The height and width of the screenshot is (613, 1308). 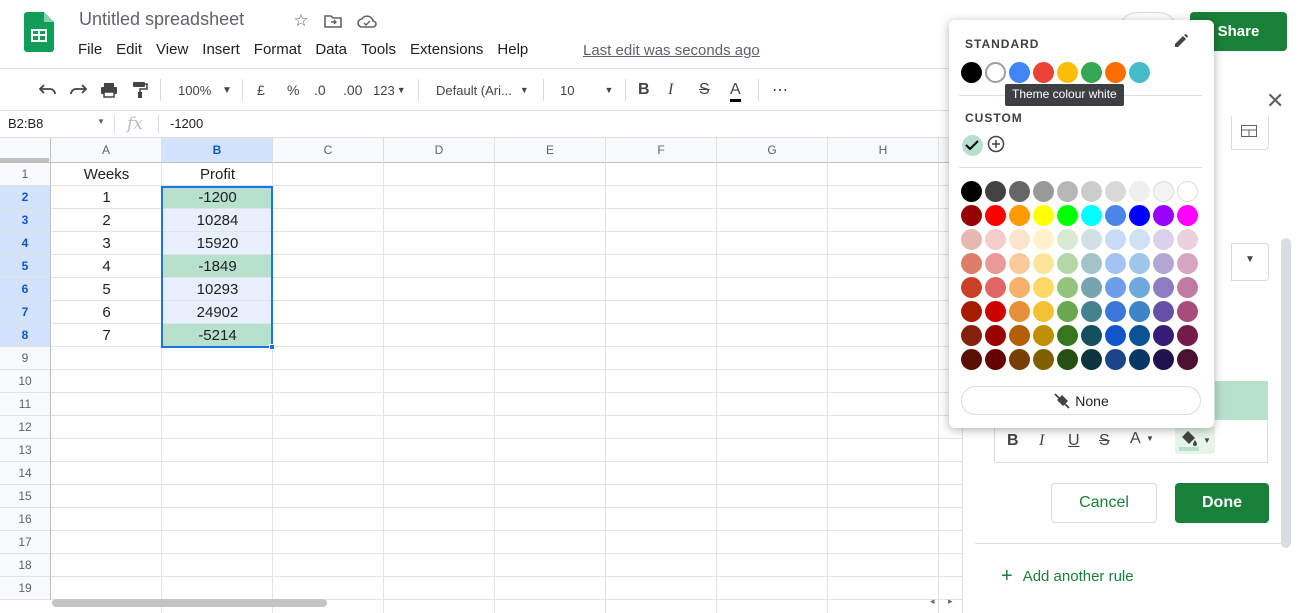 I want to click on format-underline-button: U, so click(x=1074, y=441).